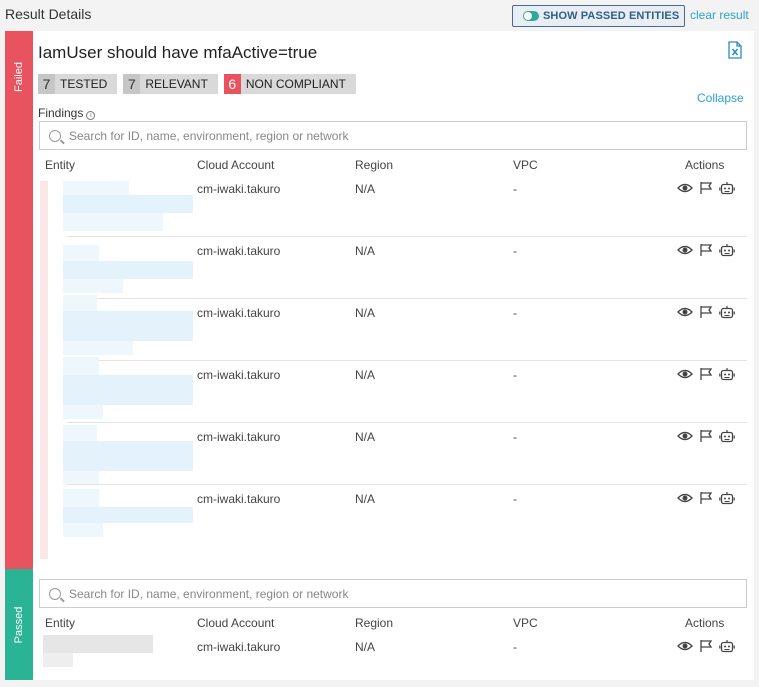 The image size is (759, 687). What do you see at coordinates (720, 98) in the screenshot?
I see `collapse-link: Collapse` at bounding box center [720, 98].